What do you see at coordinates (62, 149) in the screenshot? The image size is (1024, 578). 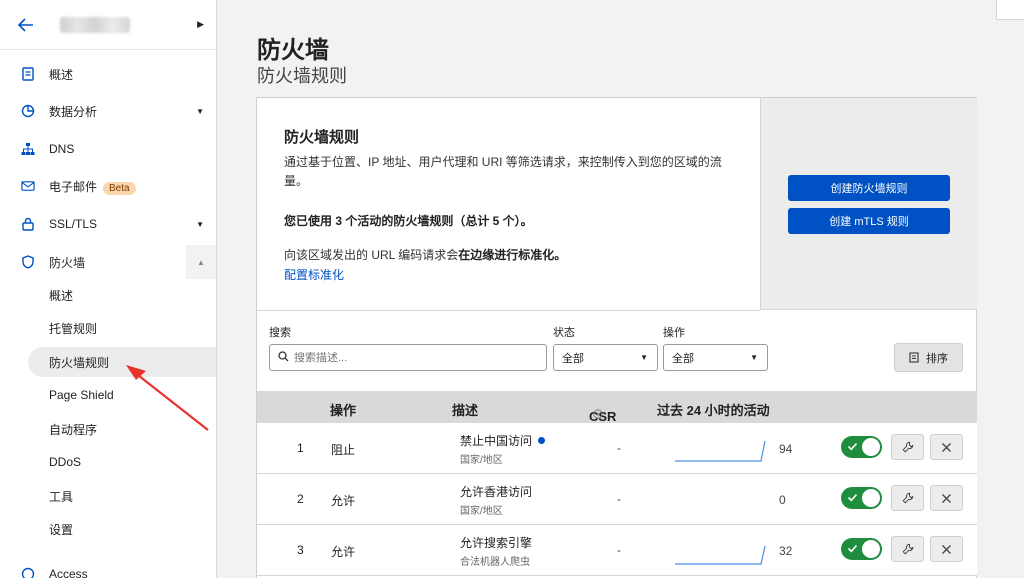 I see `sidebar-item-label: DNS` at bounding box center [62, 149].